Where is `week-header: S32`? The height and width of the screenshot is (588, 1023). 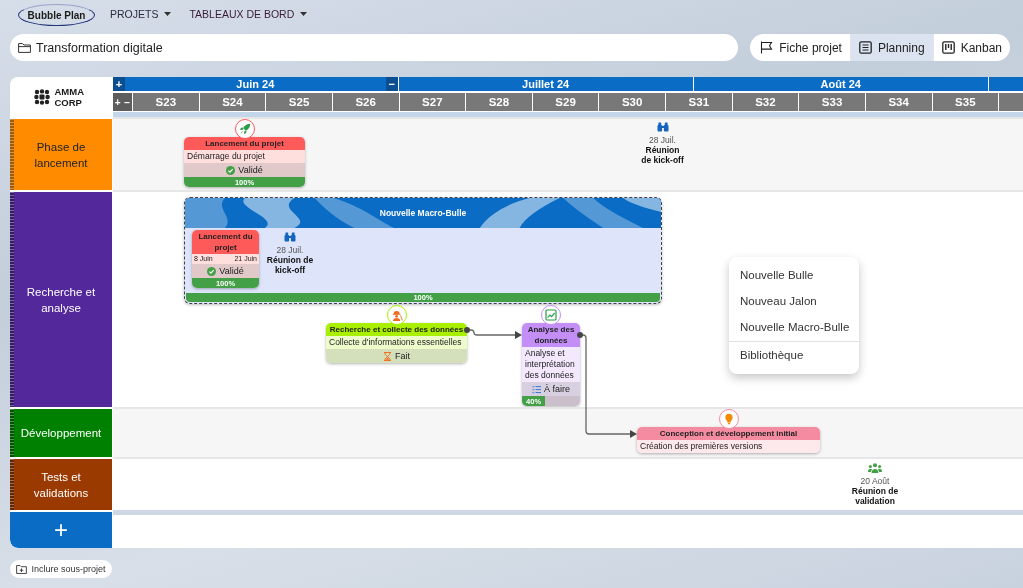 week-header: S32 is located at coordinates (765, 102).